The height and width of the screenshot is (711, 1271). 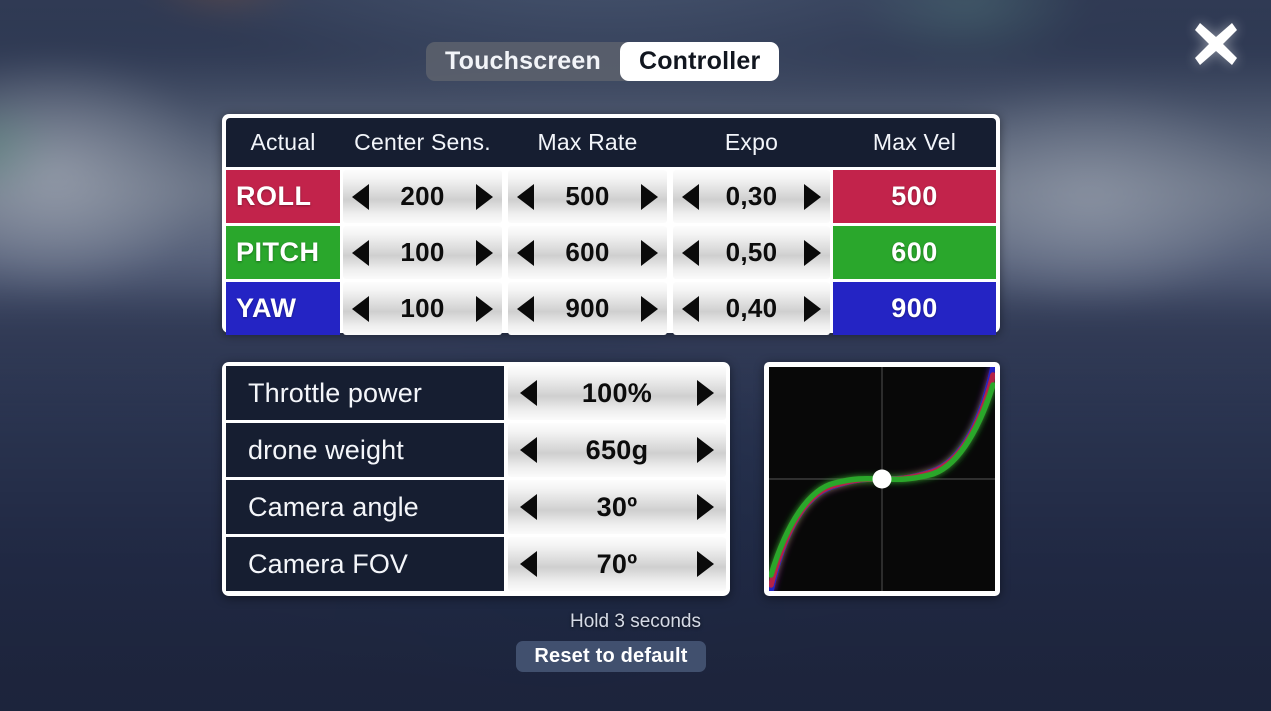 I want to click on value-camera-angle: 30º, so click(x=617, y=506).